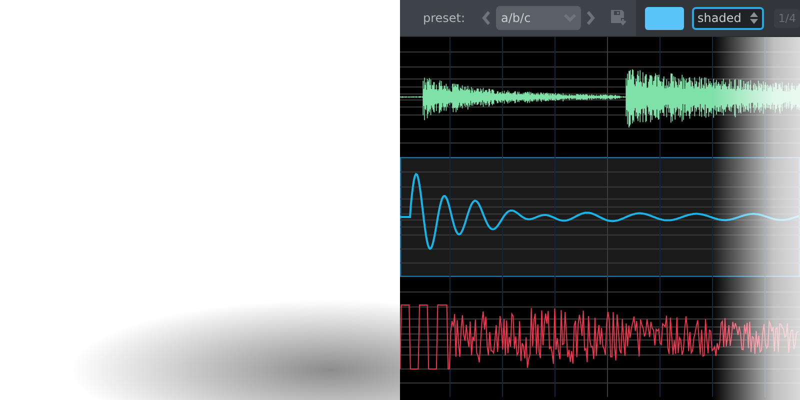 This screenshot has width=800, height=400. Describe the element at coordinates (444, 18) in the screenshot. I see `preset-label: preset:` at that location.